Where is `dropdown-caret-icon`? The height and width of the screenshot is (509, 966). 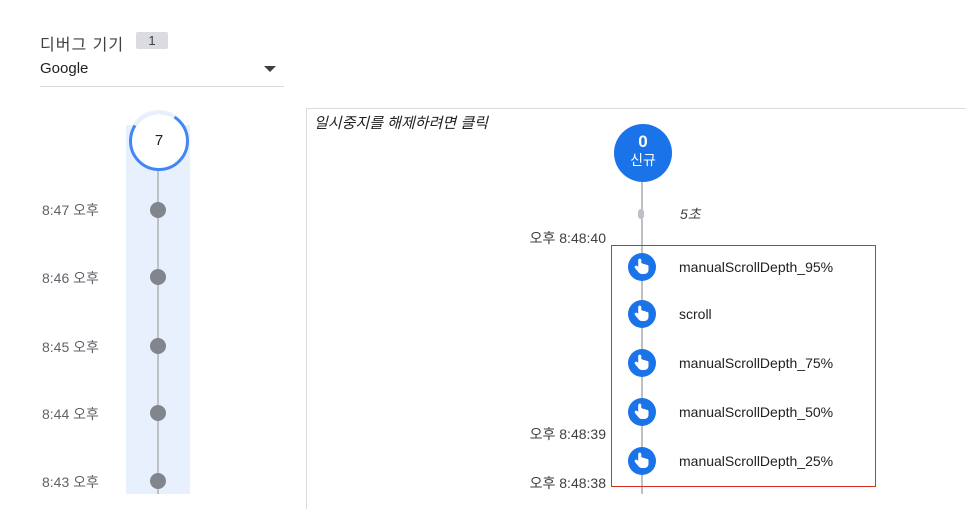
dropdown-caret-icon is located at coordinates (270, 69).